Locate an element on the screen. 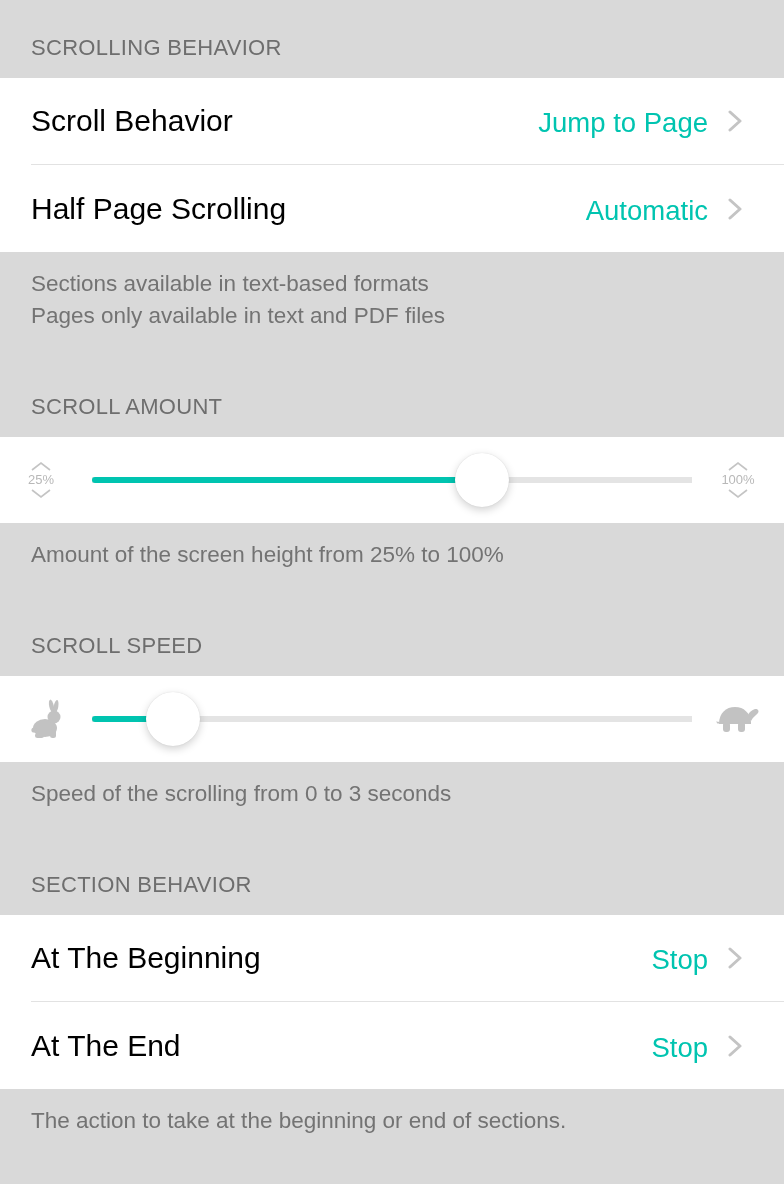  slider-min-label: 25% is located at coordinates (41, 480).